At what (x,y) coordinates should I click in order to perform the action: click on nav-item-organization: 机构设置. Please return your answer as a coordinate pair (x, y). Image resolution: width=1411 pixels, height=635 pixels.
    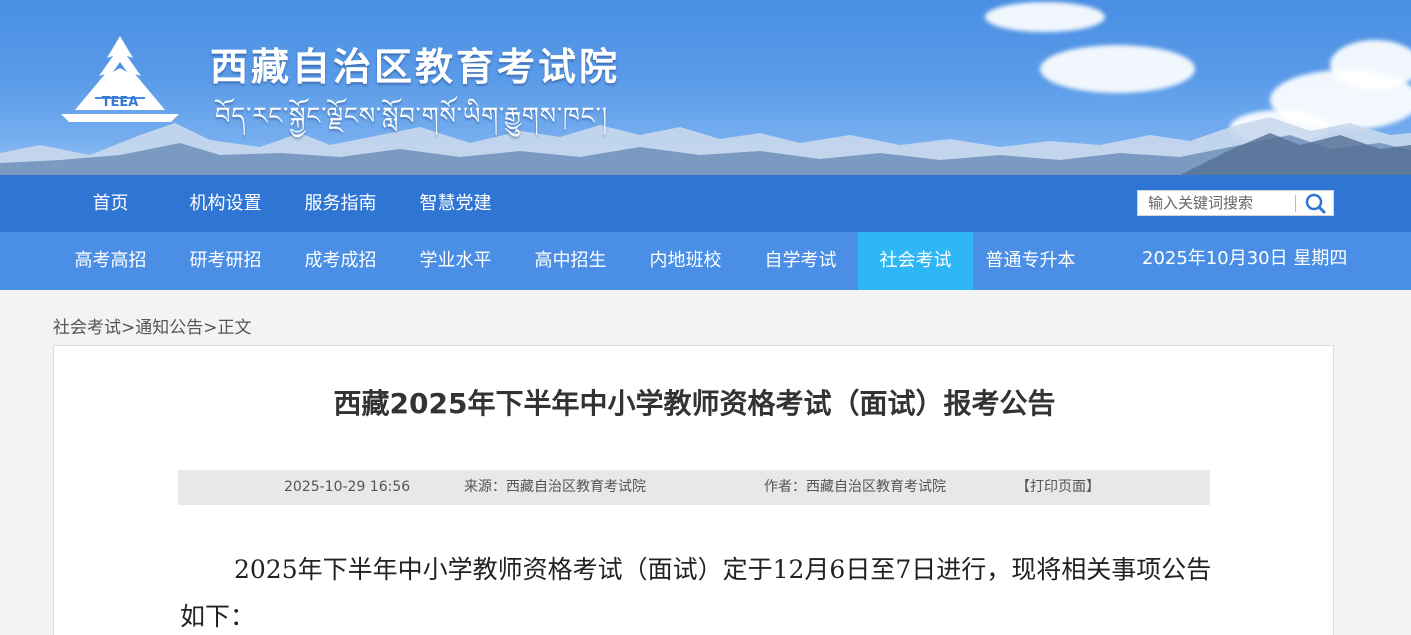
    Looking at the image, I should click on (225, 203).